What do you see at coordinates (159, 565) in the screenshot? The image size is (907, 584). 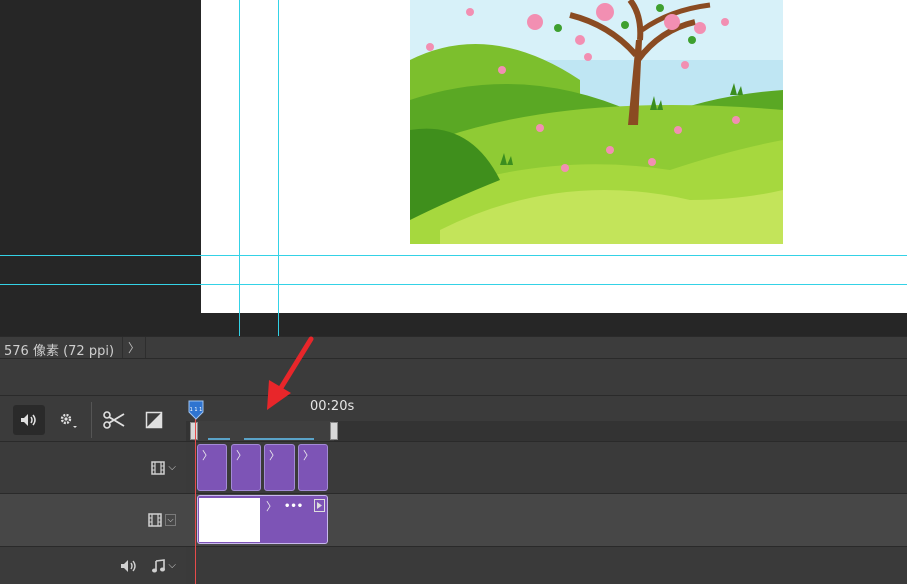 I see `music-note-icon` at bounding box center [159, 565].